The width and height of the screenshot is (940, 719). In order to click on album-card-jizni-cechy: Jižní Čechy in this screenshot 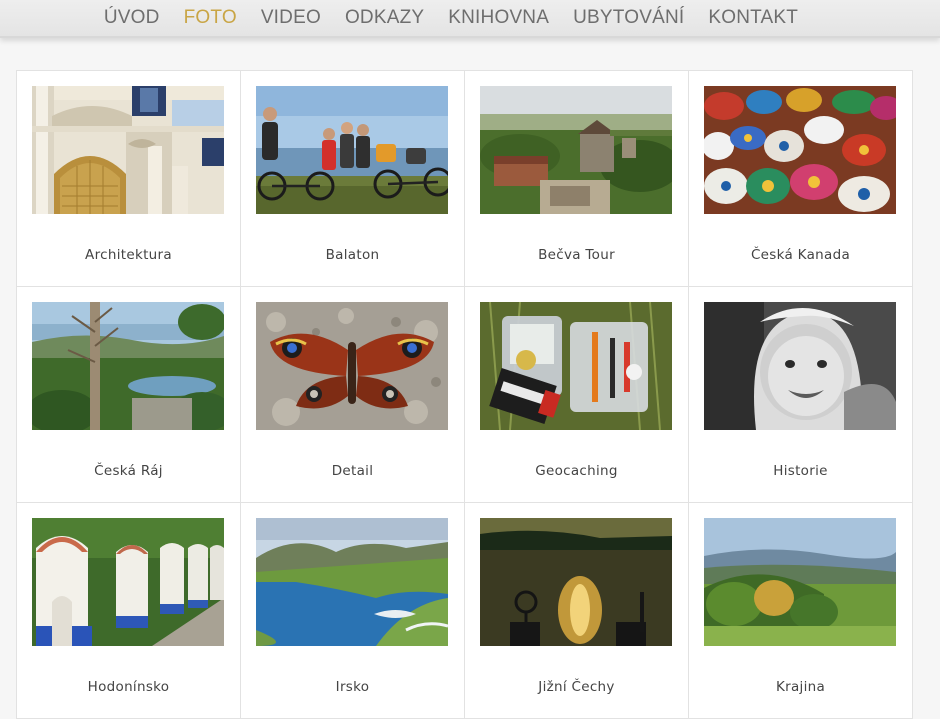, I will do `click(576, 610)`.